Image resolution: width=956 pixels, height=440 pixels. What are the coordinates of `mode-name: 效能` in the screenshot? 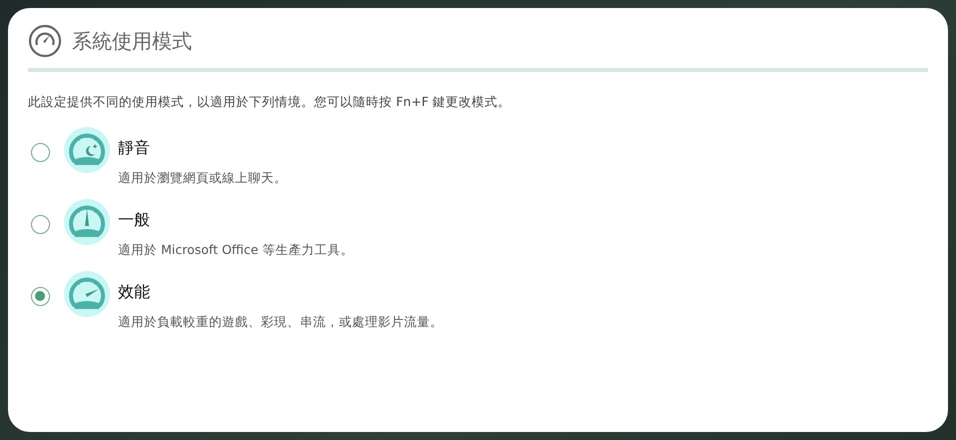 It's located at (134, 292).